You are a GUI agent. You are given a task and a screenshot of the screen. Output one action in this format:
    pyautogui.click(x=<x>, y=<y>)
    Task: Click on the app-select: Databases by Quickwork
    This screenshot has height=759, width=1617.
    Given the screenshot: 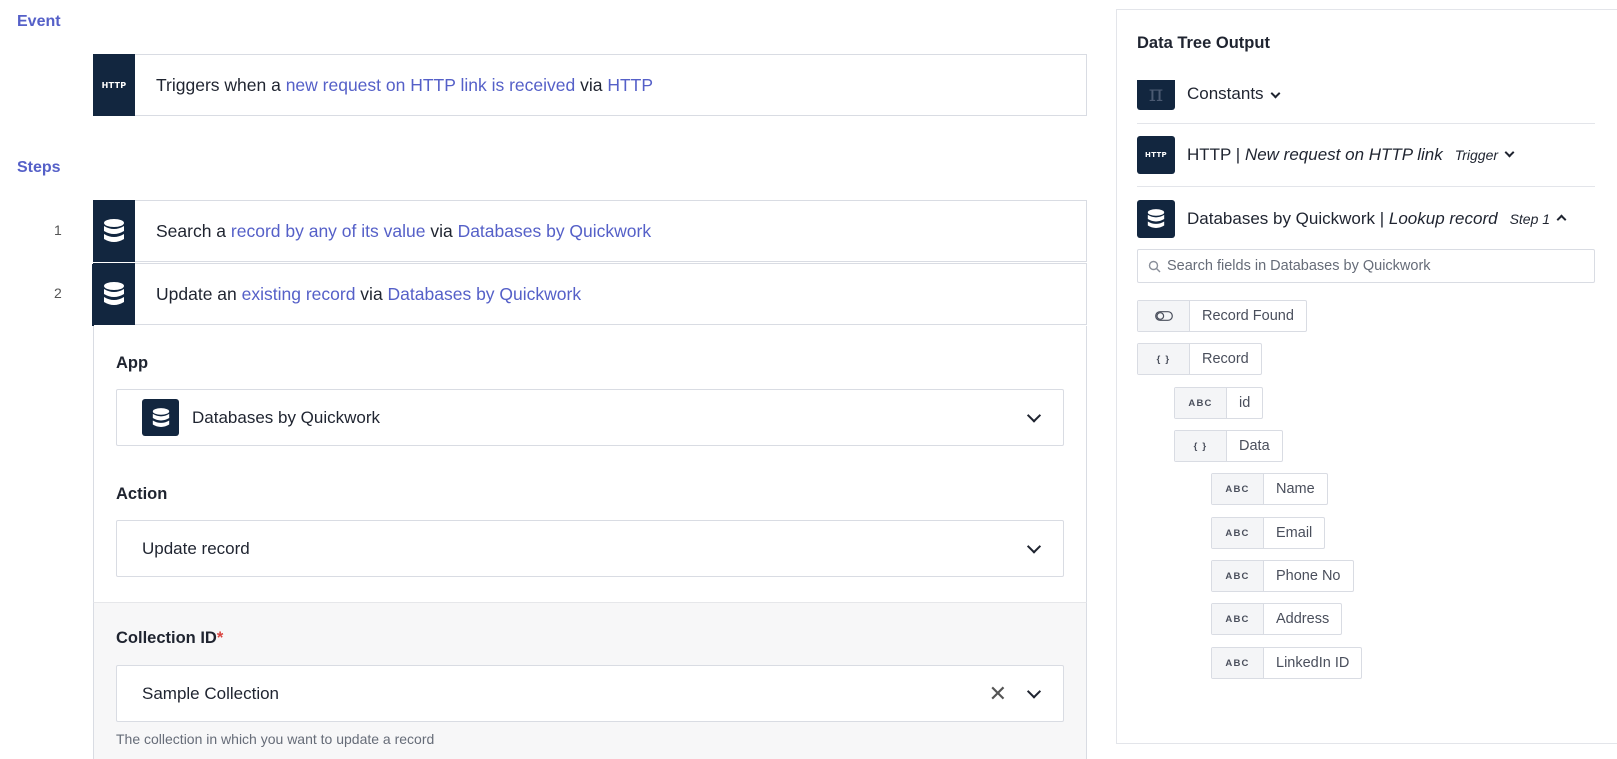 What is the action you would take?
    pyautogui.click(x=590, y=417)
    